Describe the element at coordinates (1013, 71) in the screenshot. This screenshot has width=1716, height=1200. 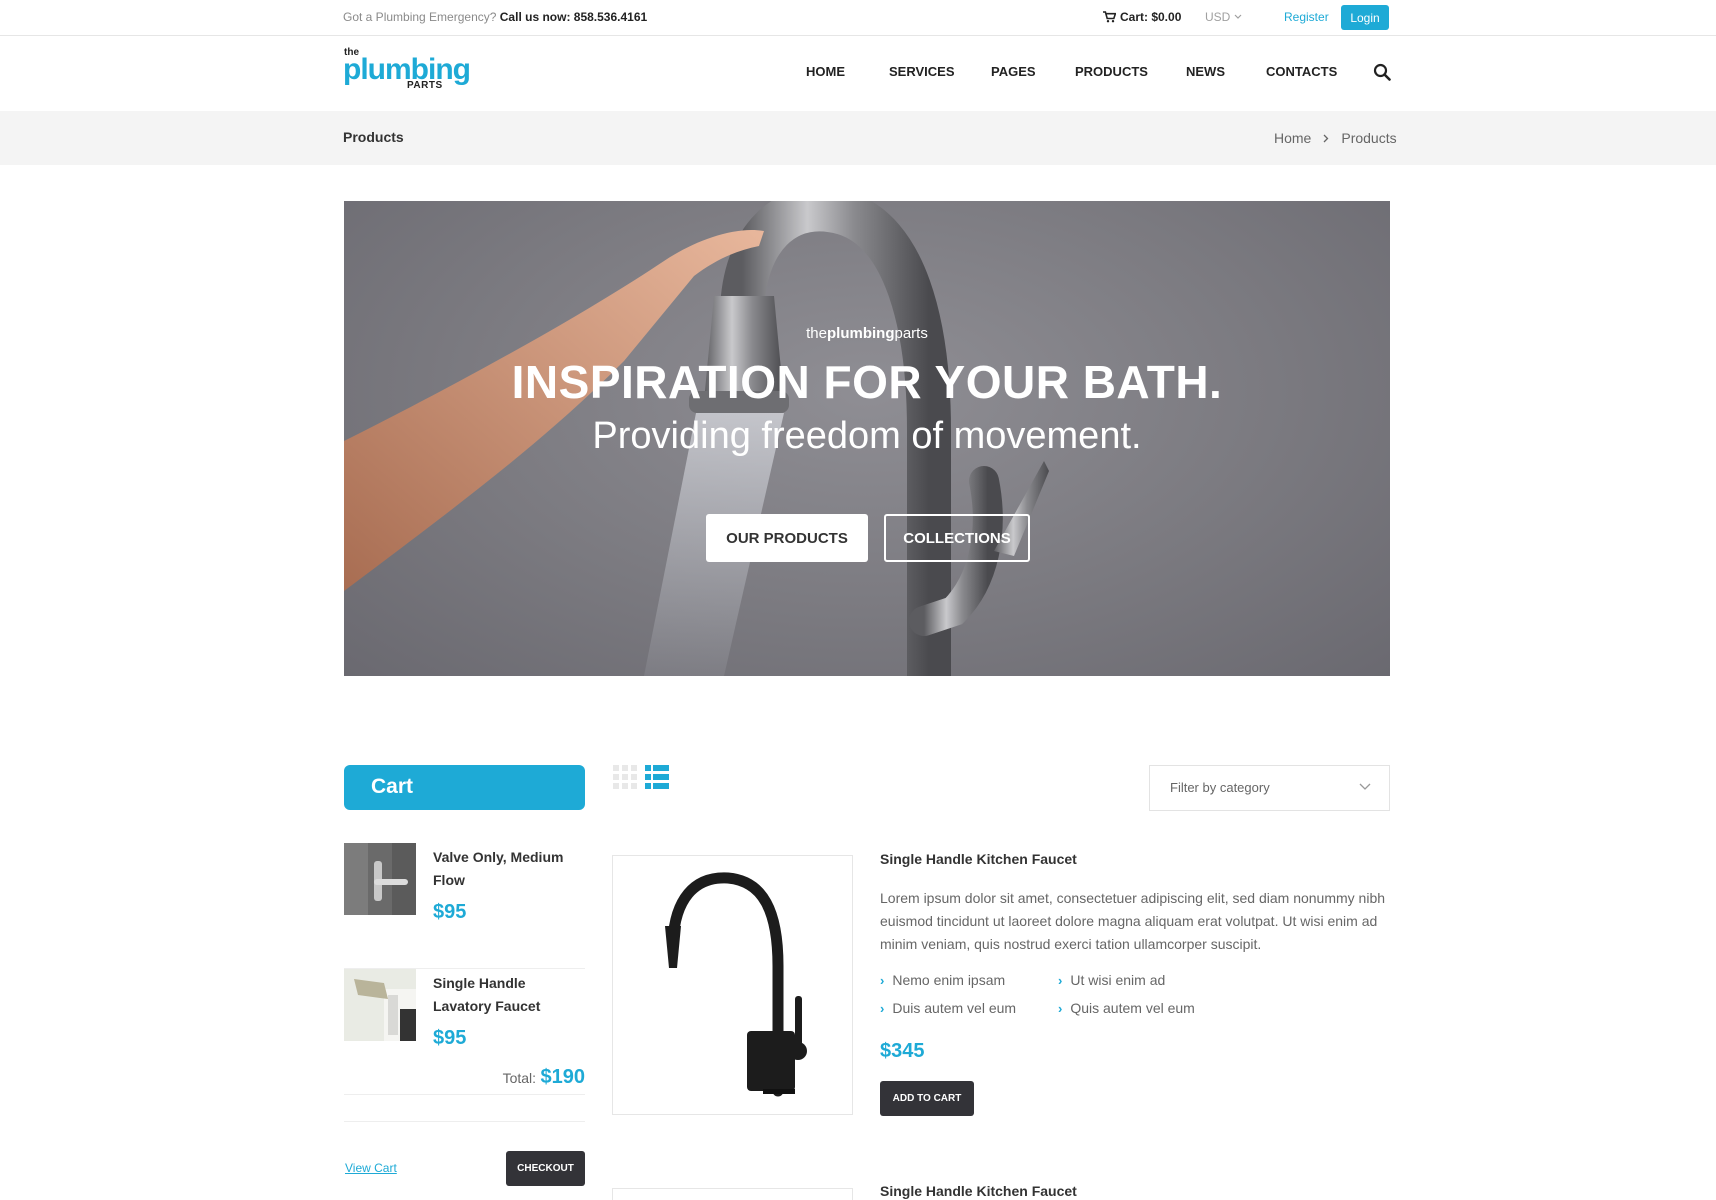
I see `nav-pages: PAGES` at that location.